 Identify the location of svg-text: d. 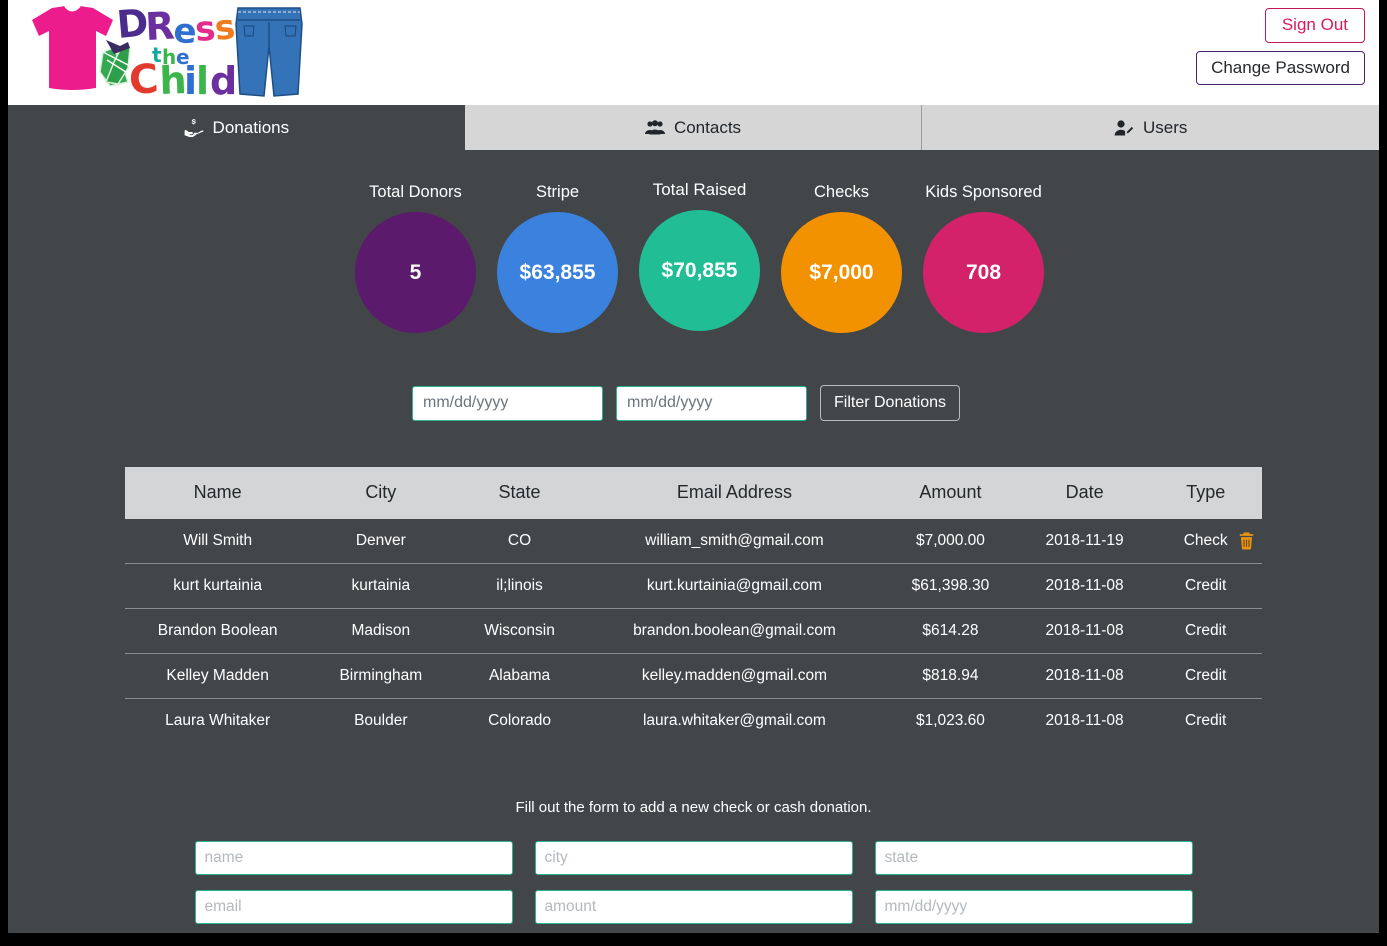
(223, 80).